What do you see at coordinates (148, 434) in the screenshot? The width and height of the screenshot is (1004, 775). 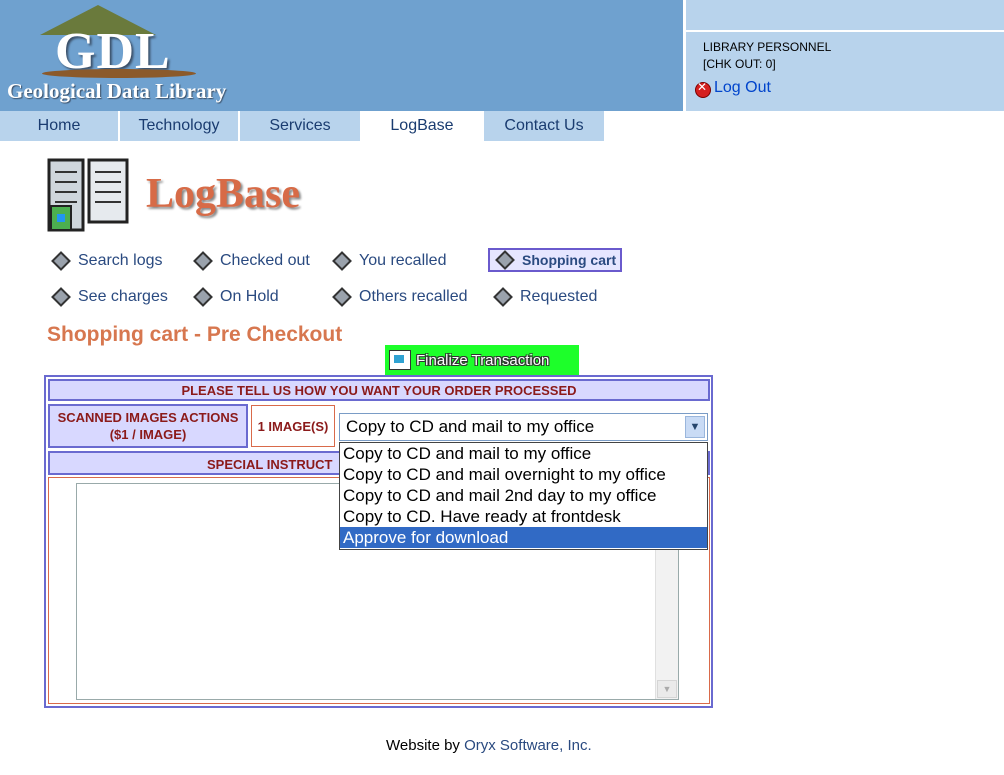 I see `actions-label-line2: ($1 / IMAGE)` at bounding box center [148, 434].